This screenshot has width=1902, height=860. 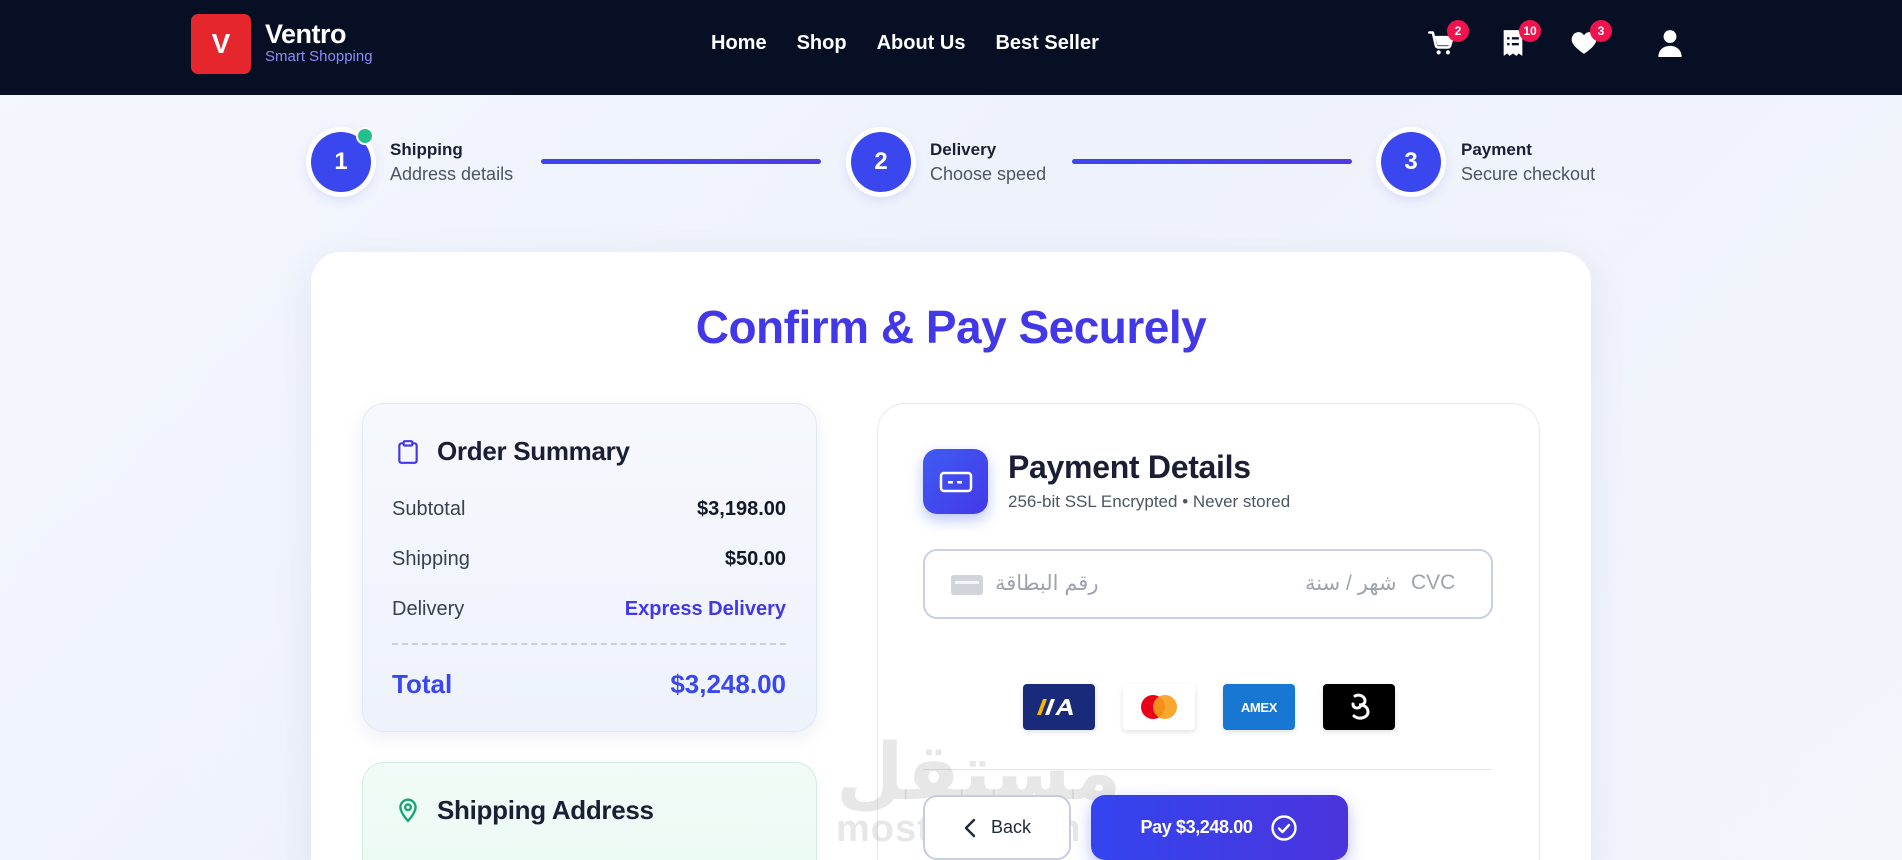 I want to click on step-2-circle: 2, so click(x=881, y=162).